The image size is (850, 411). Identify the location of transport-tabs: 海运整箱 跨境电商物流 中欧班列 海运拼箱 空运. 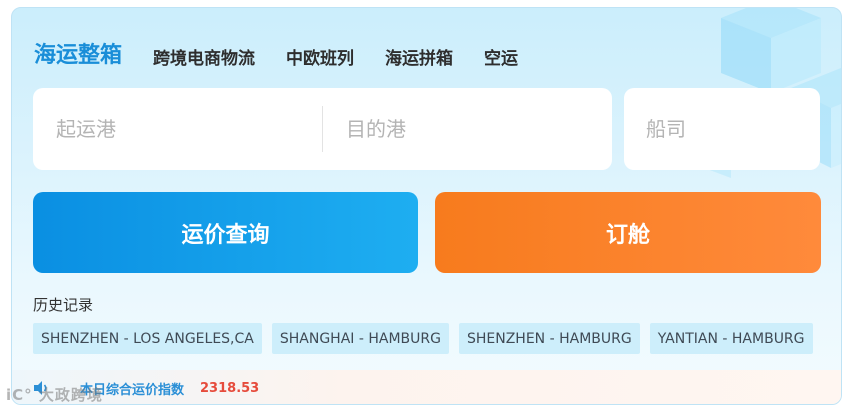
(291, 53).